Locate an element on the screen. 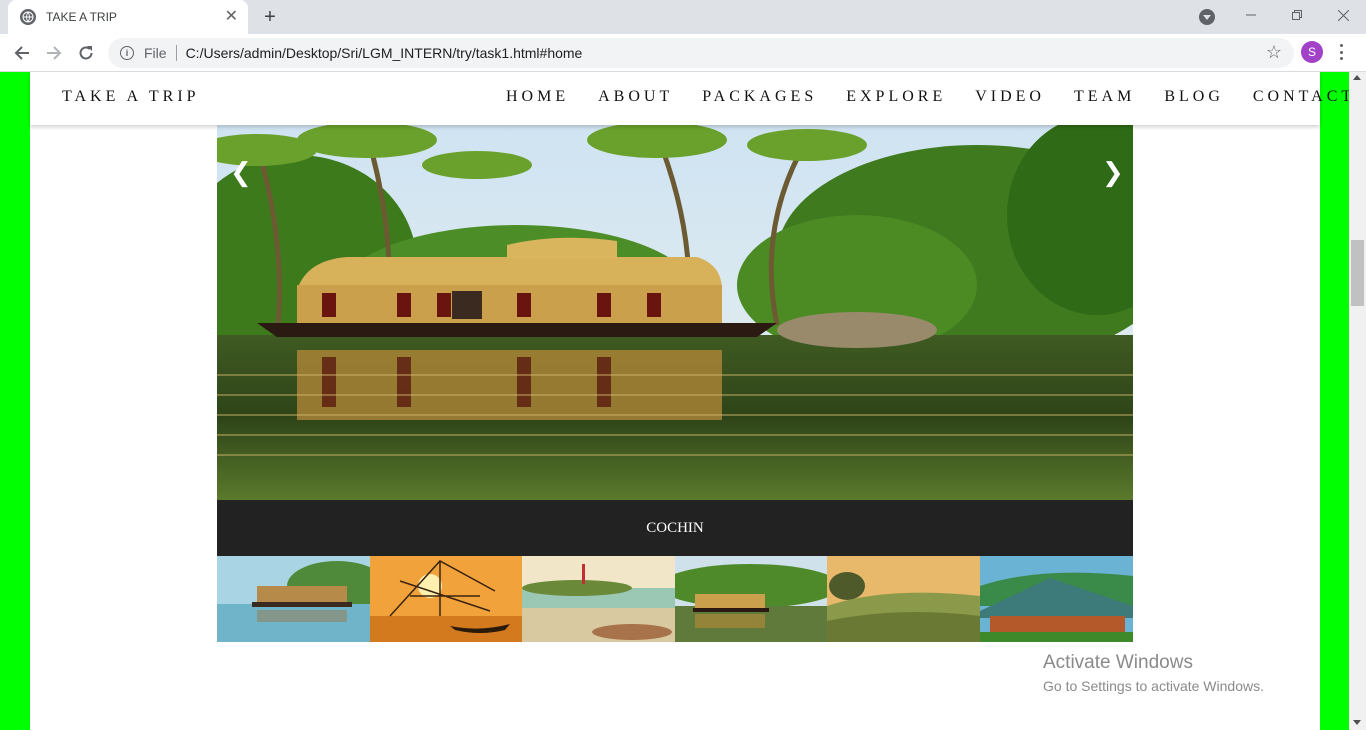 This screenshot has width=1366, height=730. plus-icon: + is located at coordinates (270, 17).